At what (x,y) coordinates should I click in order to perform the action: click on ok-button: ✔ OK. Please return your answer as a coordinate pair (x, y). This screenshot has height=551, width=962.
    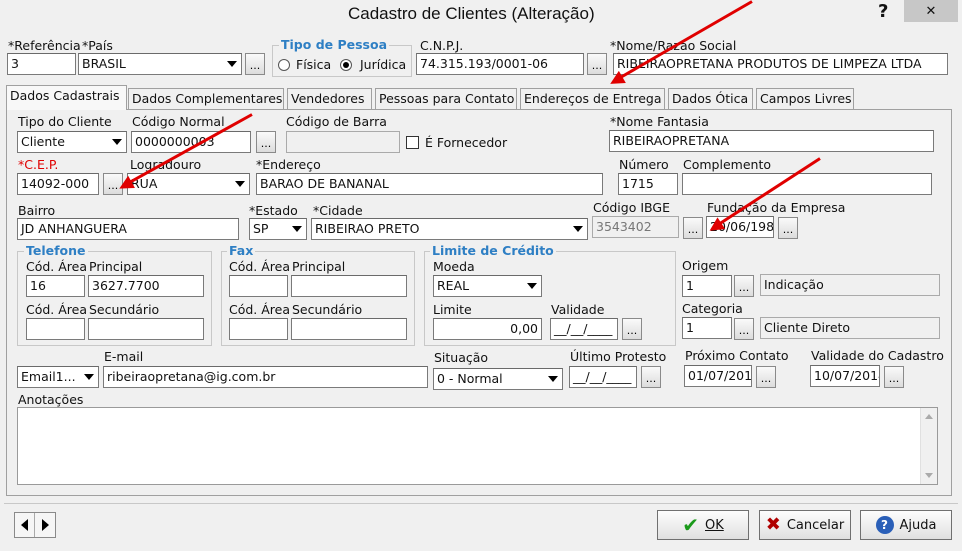
    Looking at the image, I should click on (703, 525).